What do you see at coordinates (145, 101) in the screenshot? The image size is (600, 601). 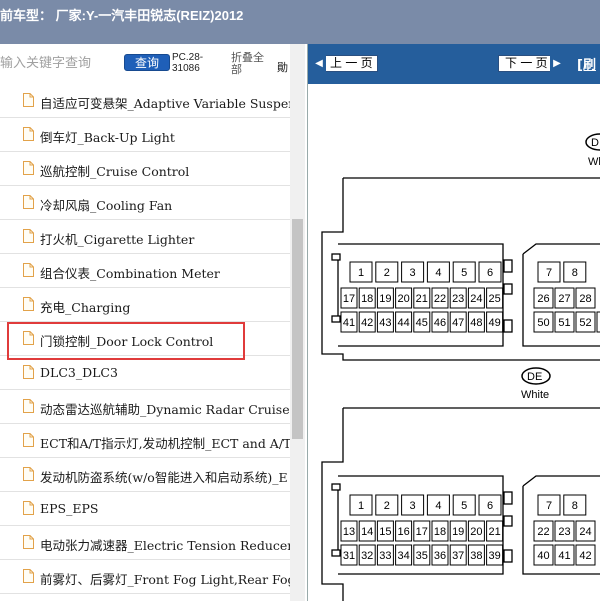 I see `tree-item: 自适应可变悬架_Adaptive Variable Suspension` at bounding box center [145, 101].